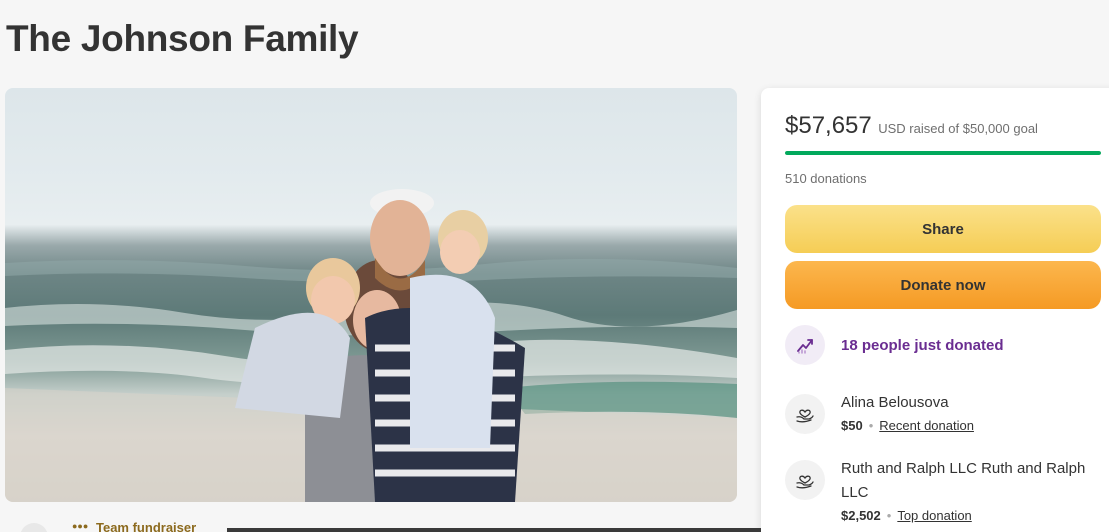 Image resolution: width=1109 pixels, height=532 pixels. What do you see at coordinates (852, 425) in the screenshot?
I see `donation-amount: $50` at bounding box center [852, 425].